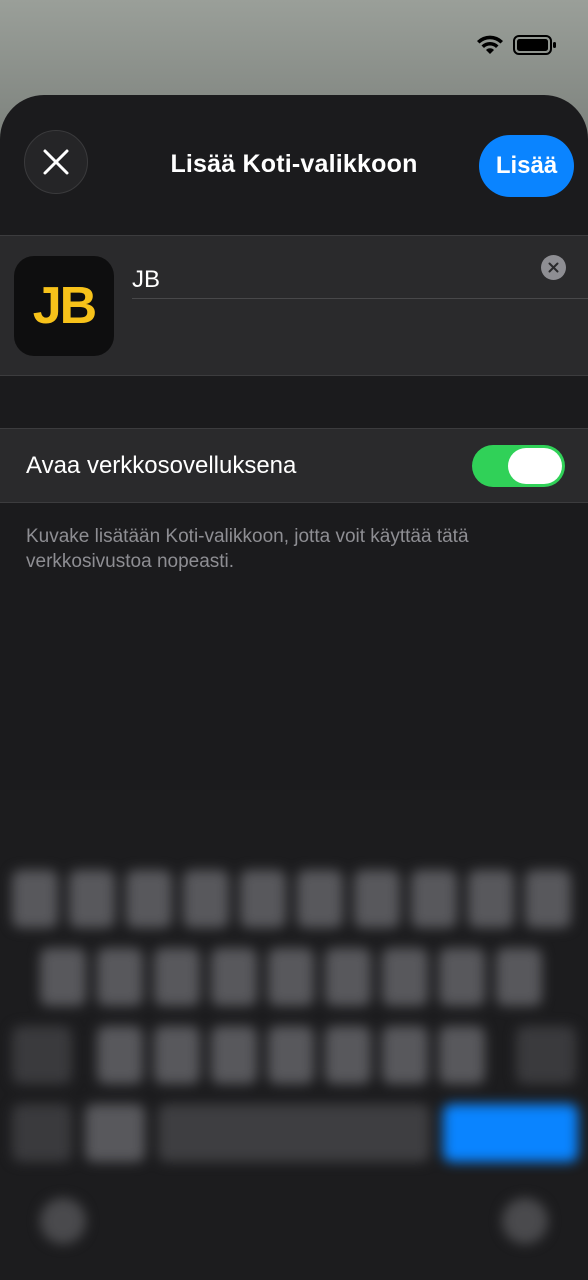 The height and width of the screenshot is (1280, 588). Describe the element at coordinates (534, 45) in the screenshot. I see `battery-icon` at that location.